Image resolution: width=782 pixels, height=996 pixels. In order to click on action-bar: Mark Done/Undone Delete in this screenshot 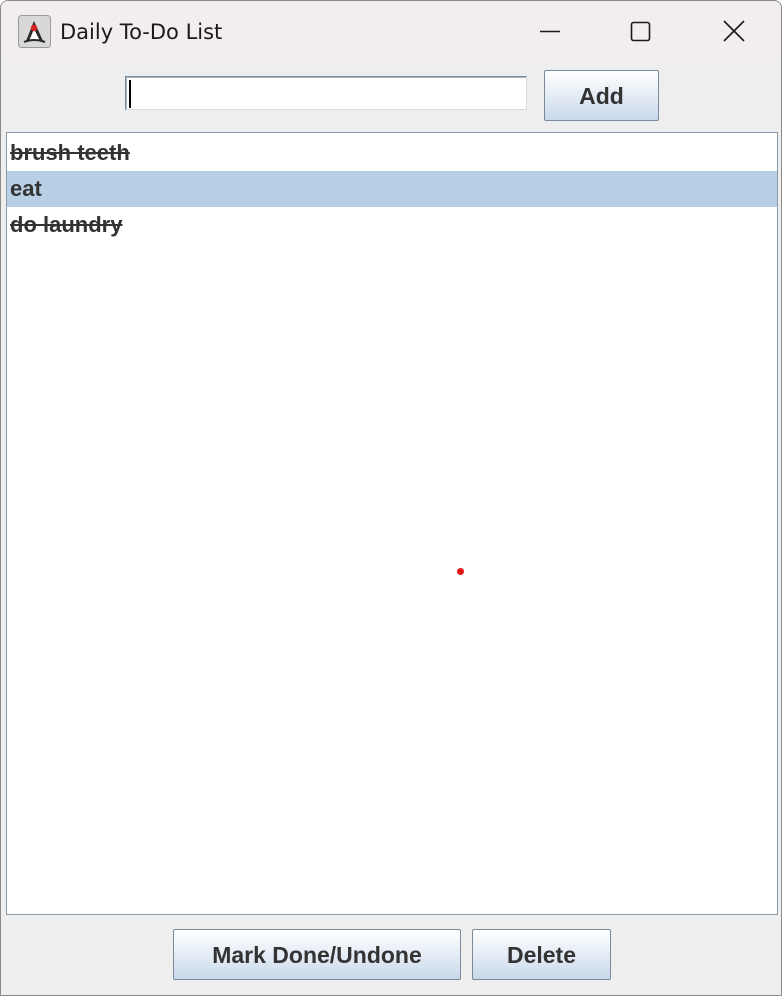, I will do `click(391, 955)`.